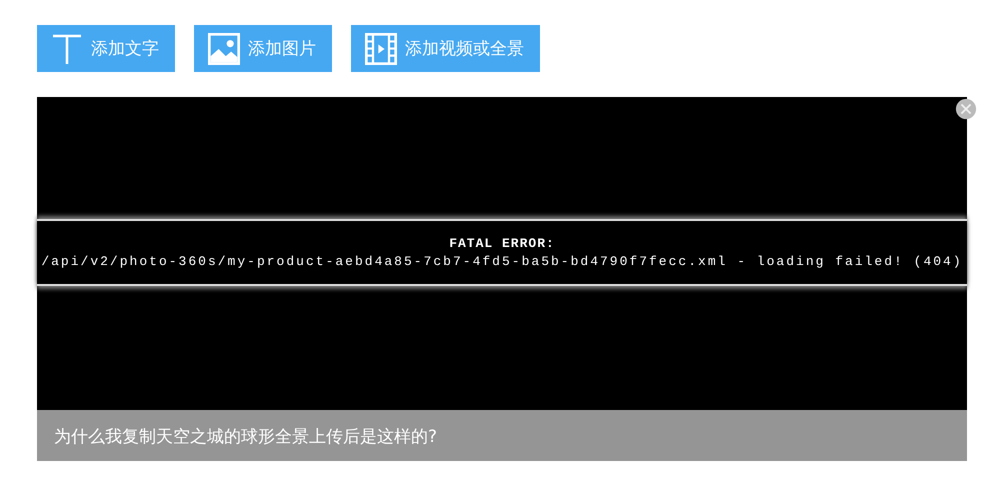 This screenshot has width=994, height=485. Describe the element at coordinates (106, 48) in the screenshot. I see `add-button: 添加文字` at that location.